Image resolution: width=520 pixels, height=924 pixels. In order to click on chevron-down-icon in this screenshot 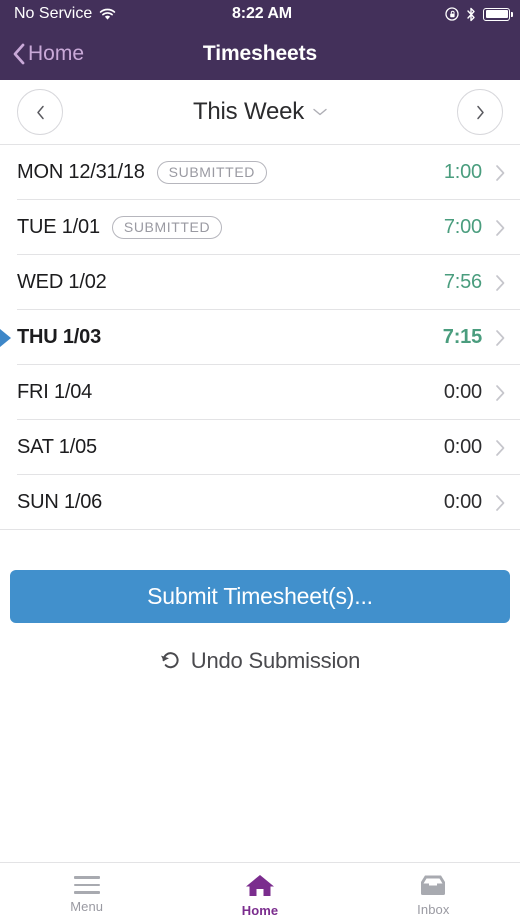, I will do `click(320, 112)`.